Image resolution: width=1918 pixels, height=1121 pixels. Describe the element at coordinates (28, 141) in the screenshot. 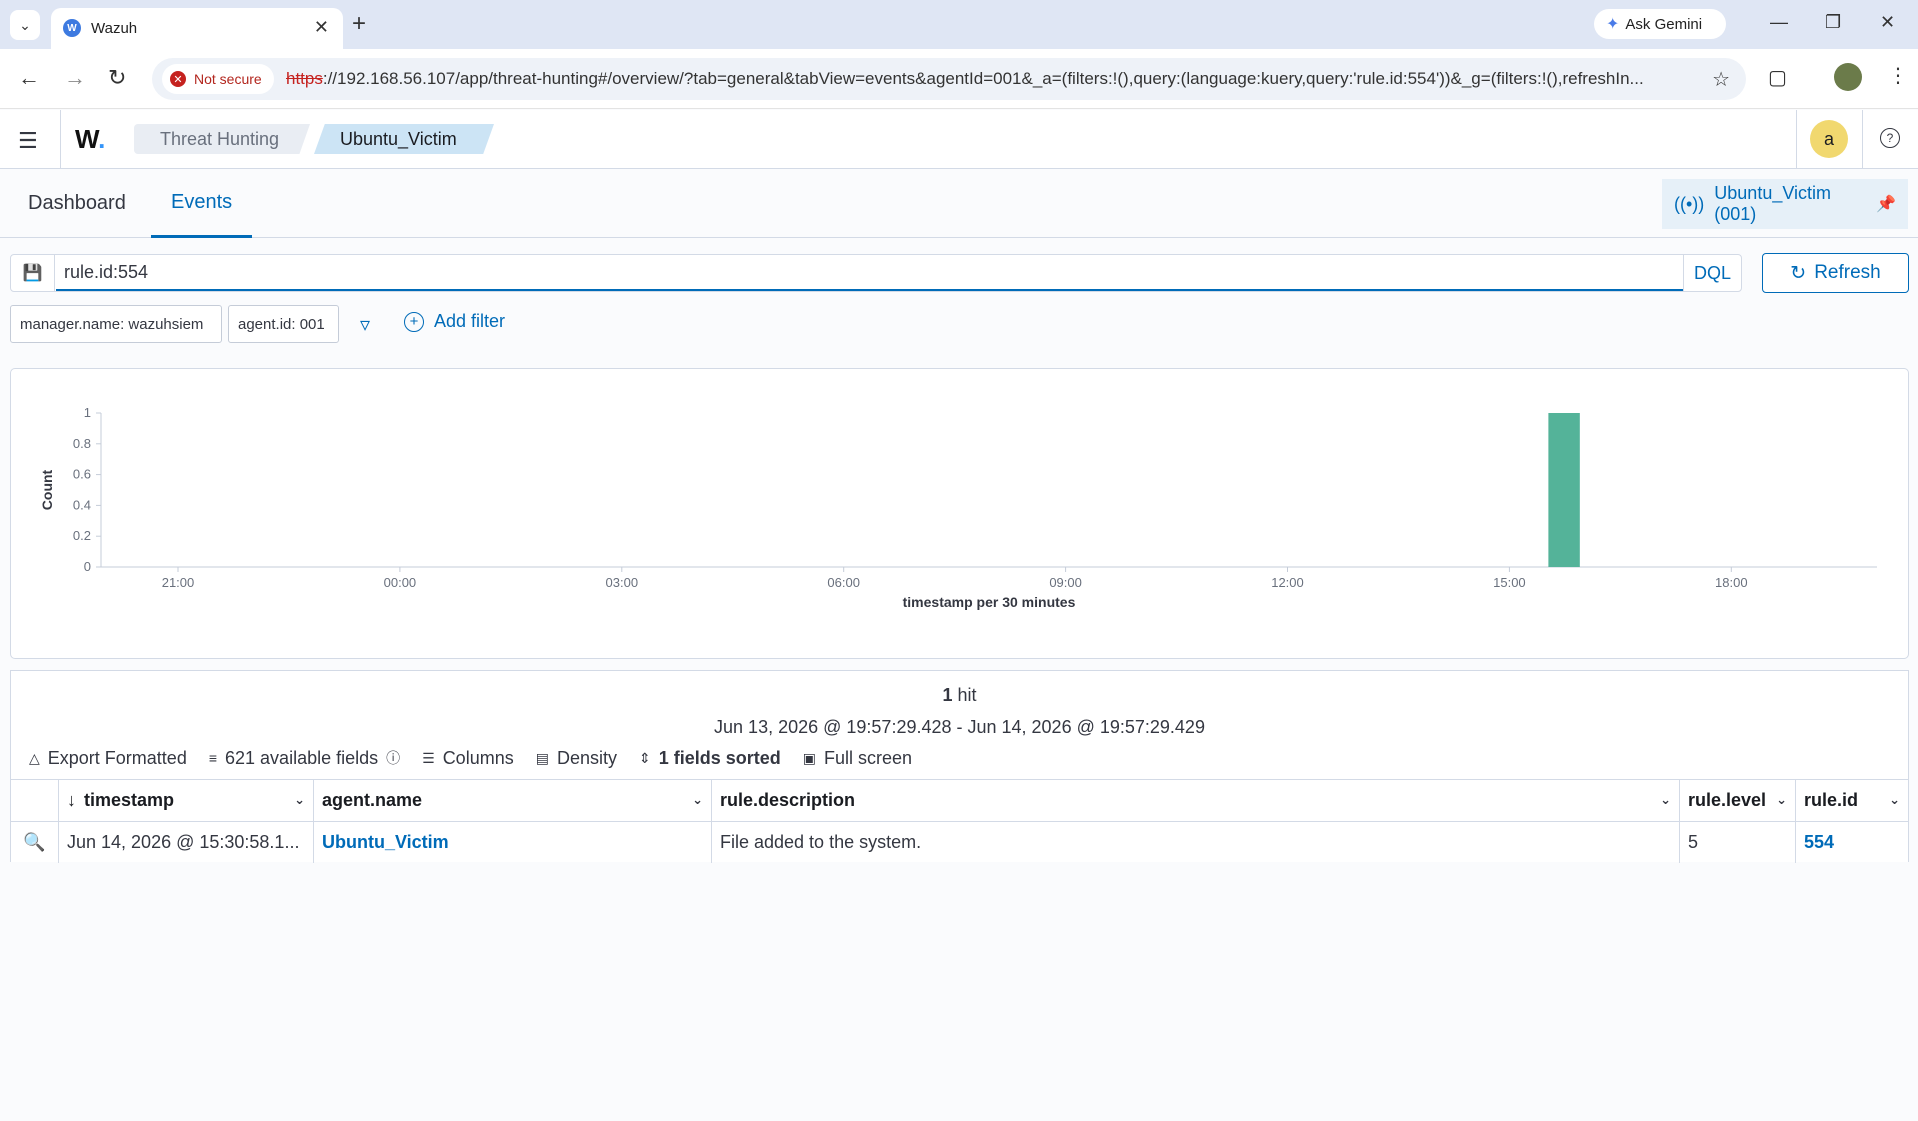

I see `menu-hamburger-icon: ☰` at that location.